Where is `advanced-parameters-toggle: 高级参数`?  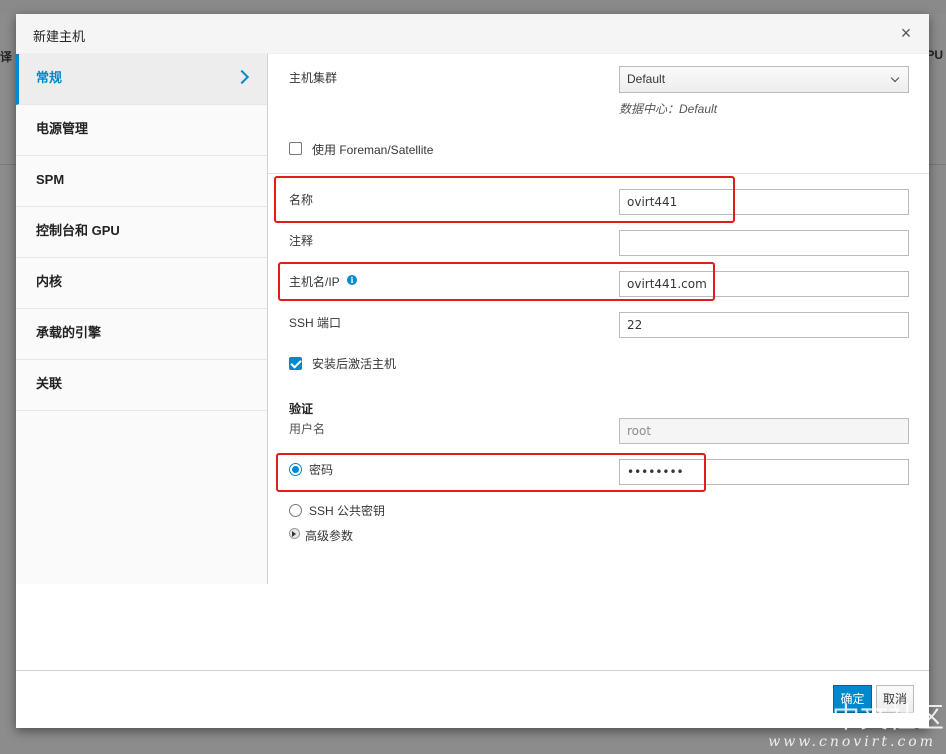 advanced-parameters-toggle: 高级参数 is located at coordinates (329, 535).